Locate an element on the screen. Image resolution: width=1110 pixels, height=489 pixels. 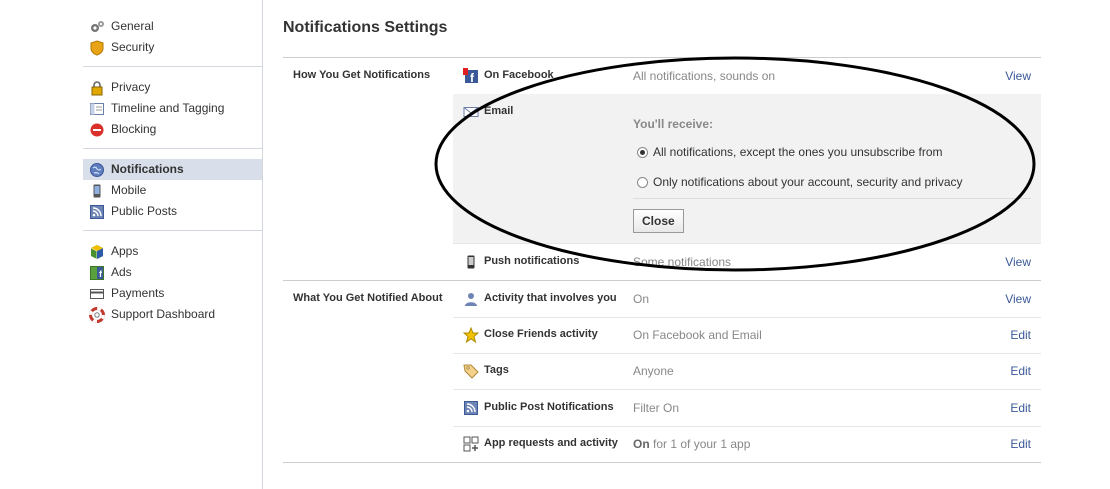
receive-label: You'll receive: is located at coordinates (673, 124).